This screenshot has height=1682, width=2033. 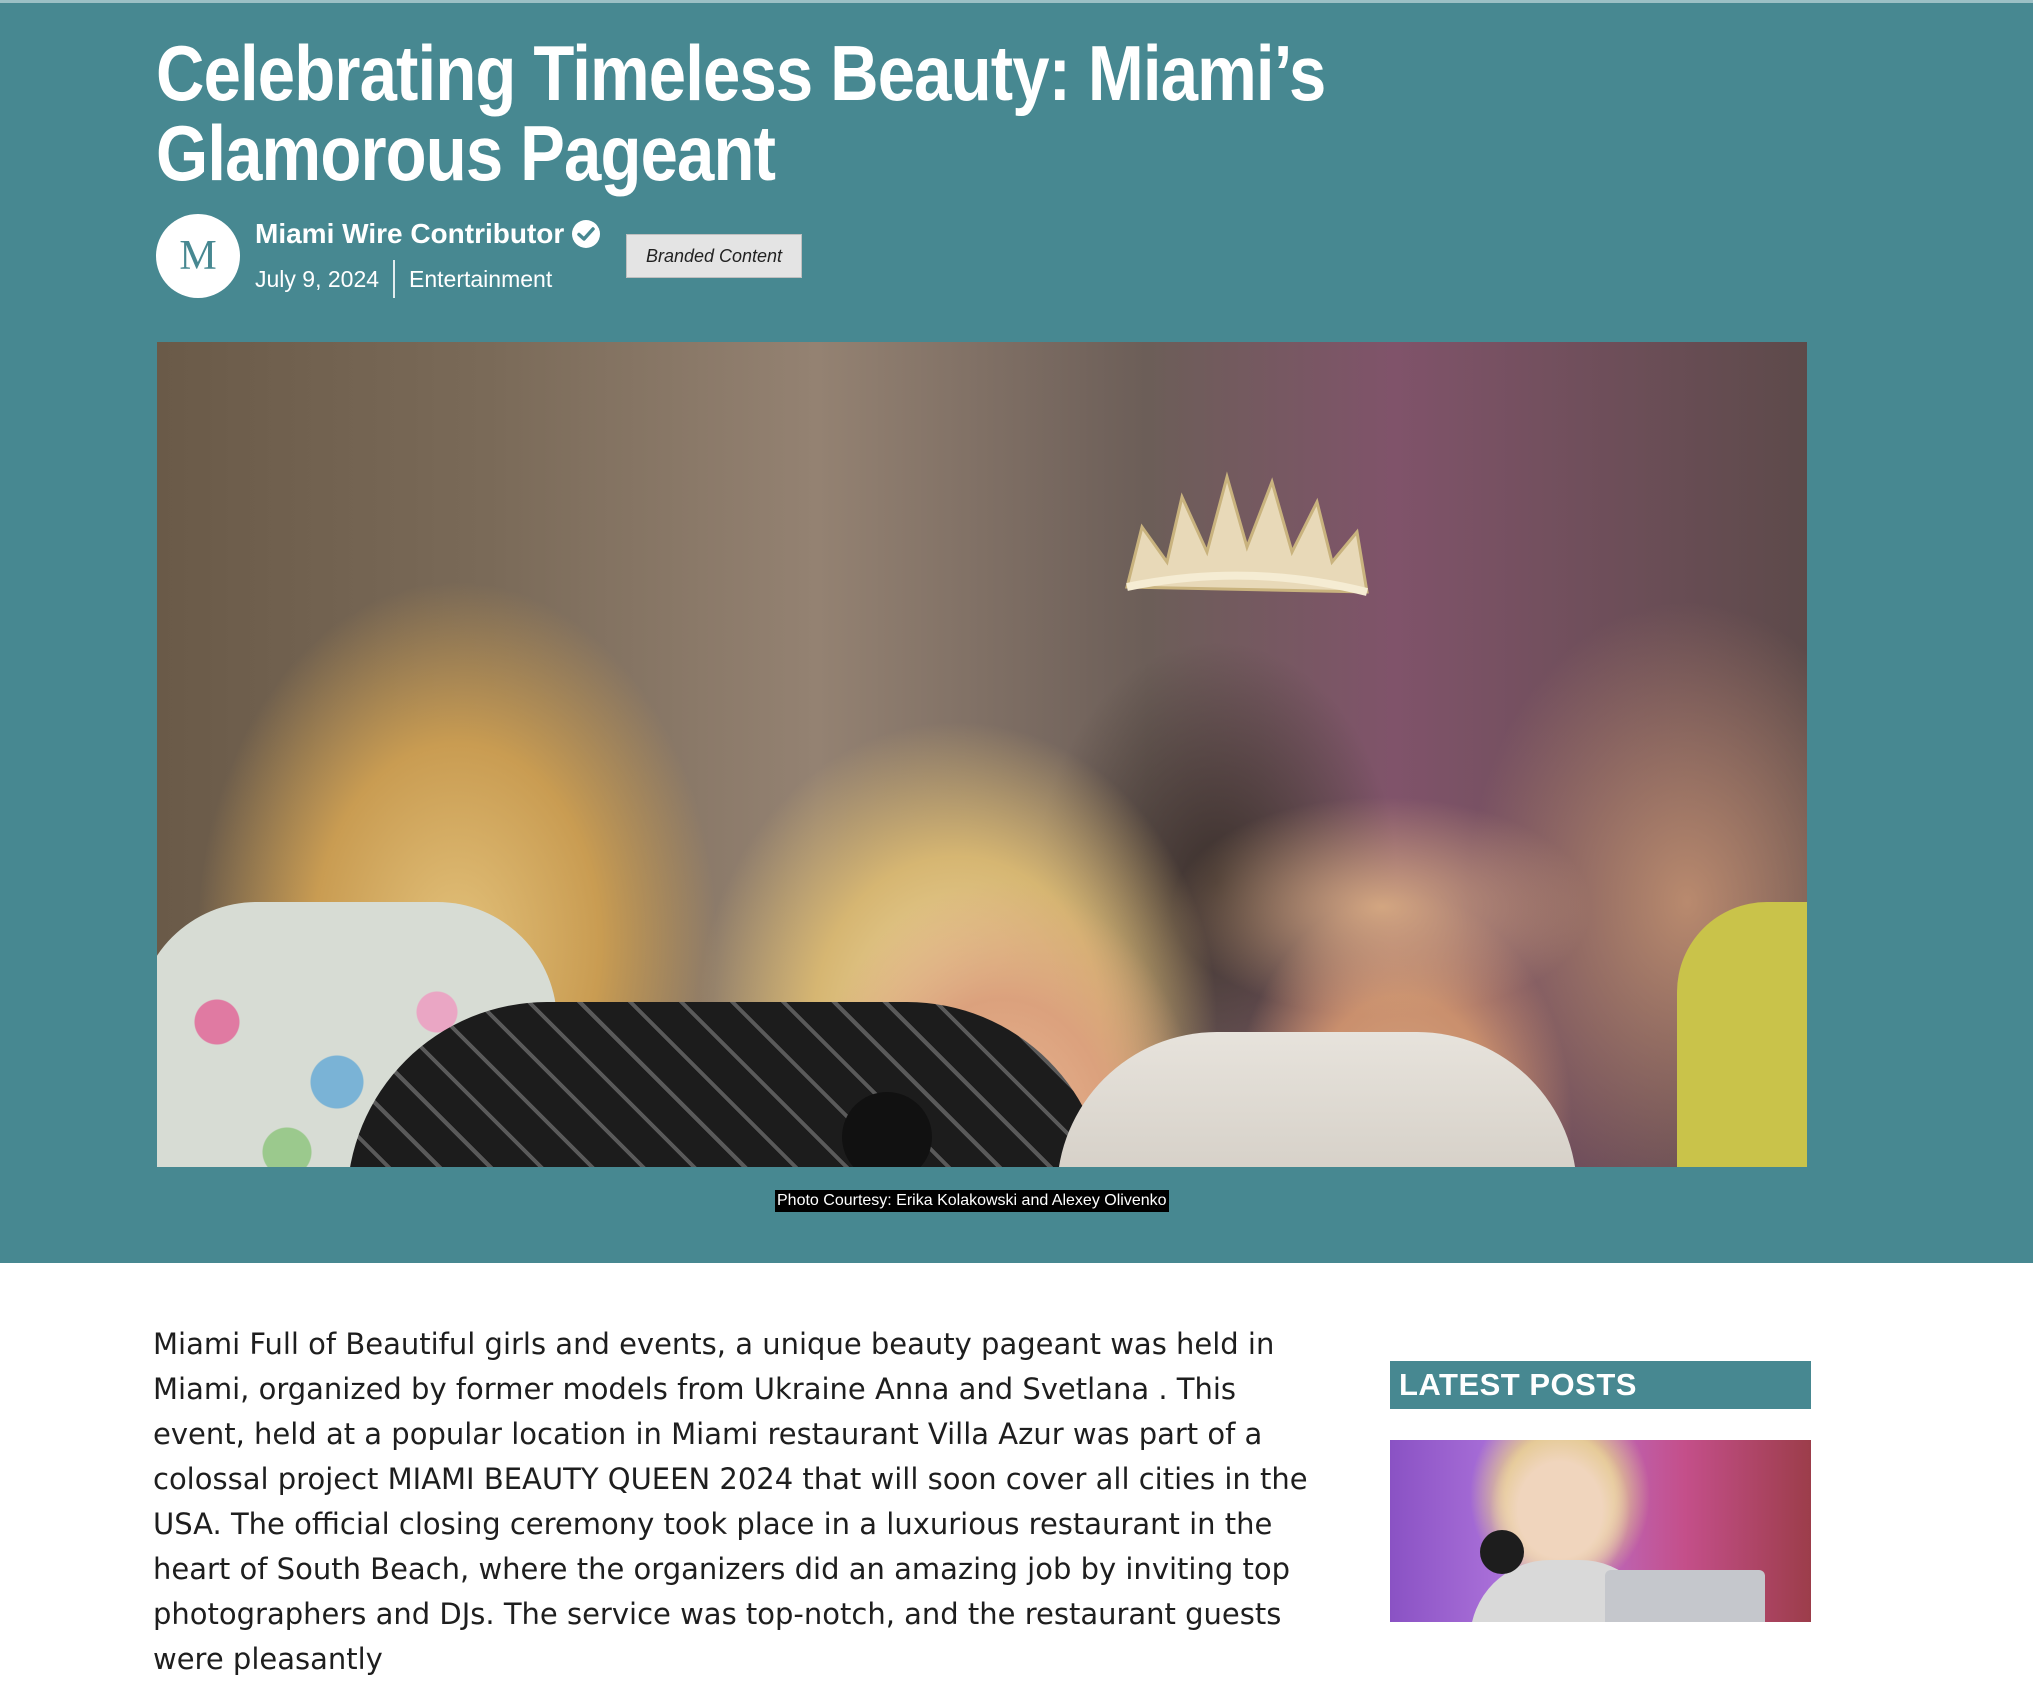 What do you see at coordinates (1247, 533) in the screenshot?
I see `crown-icon` at bounding box center [1247, 533].